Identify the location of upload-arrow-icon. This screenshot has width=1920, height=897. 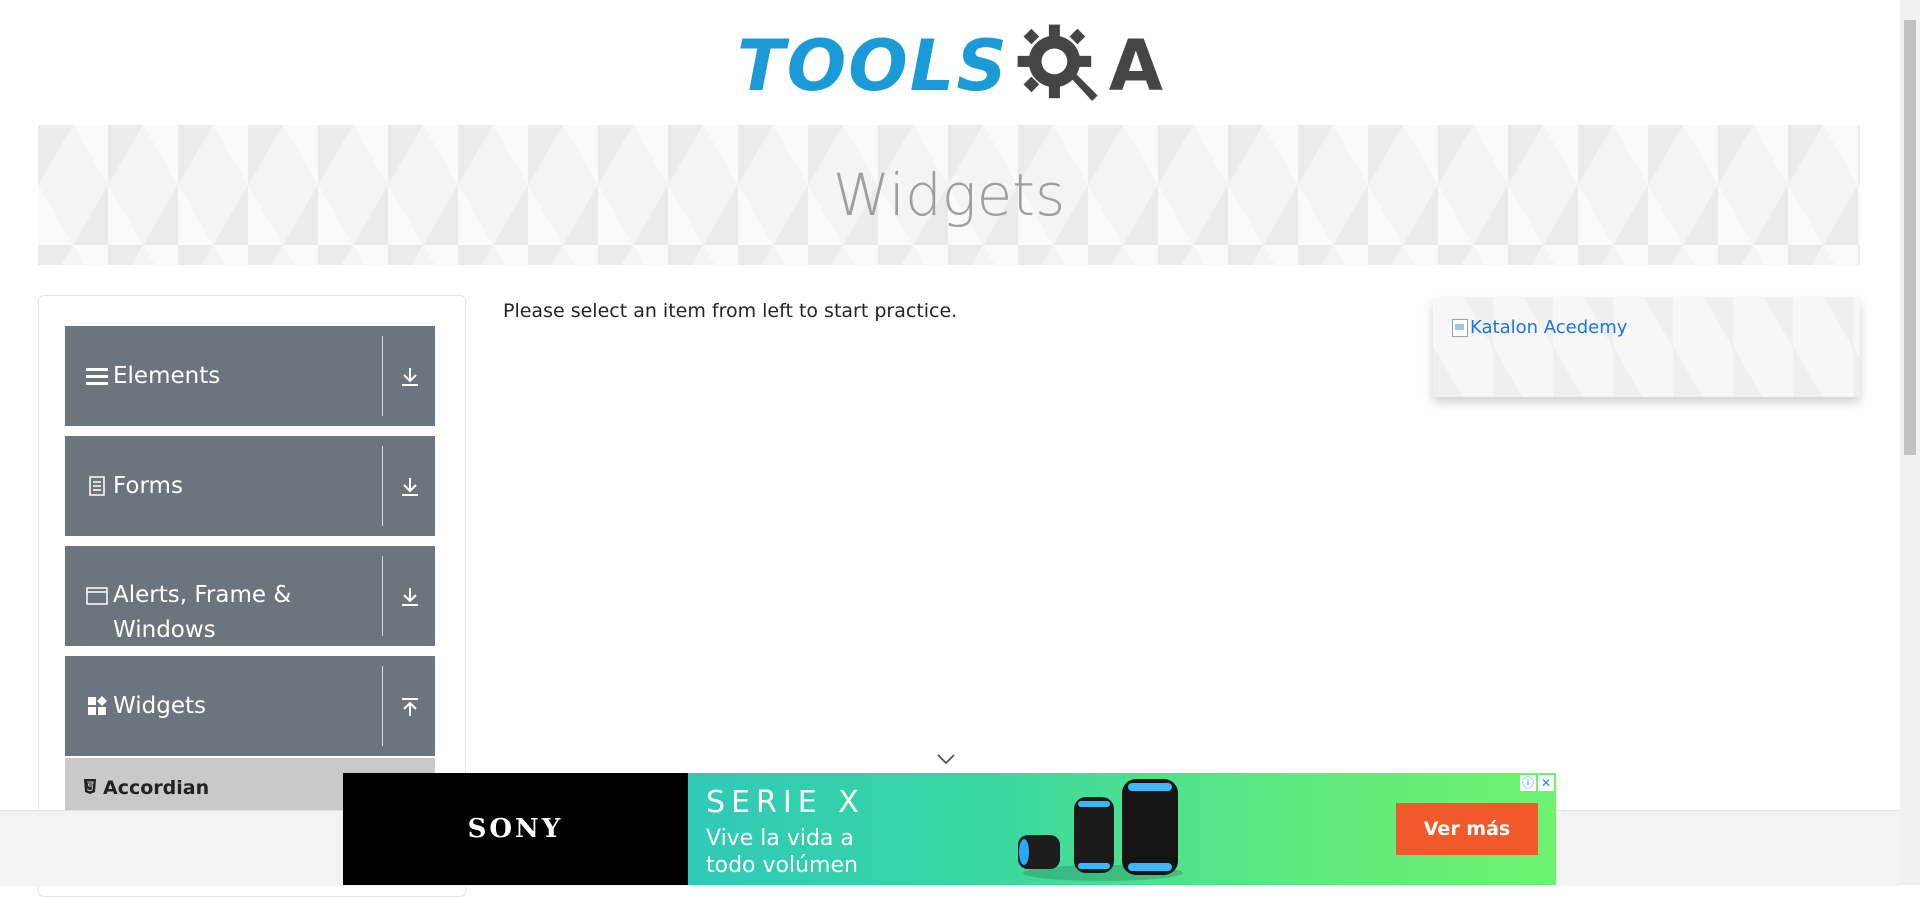
(410, 707).